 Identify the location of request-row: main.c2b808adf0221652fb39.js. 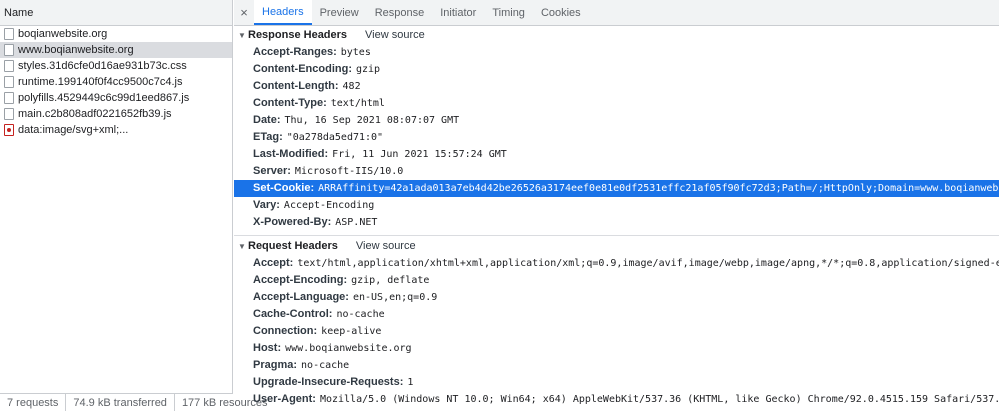
(116, 114).